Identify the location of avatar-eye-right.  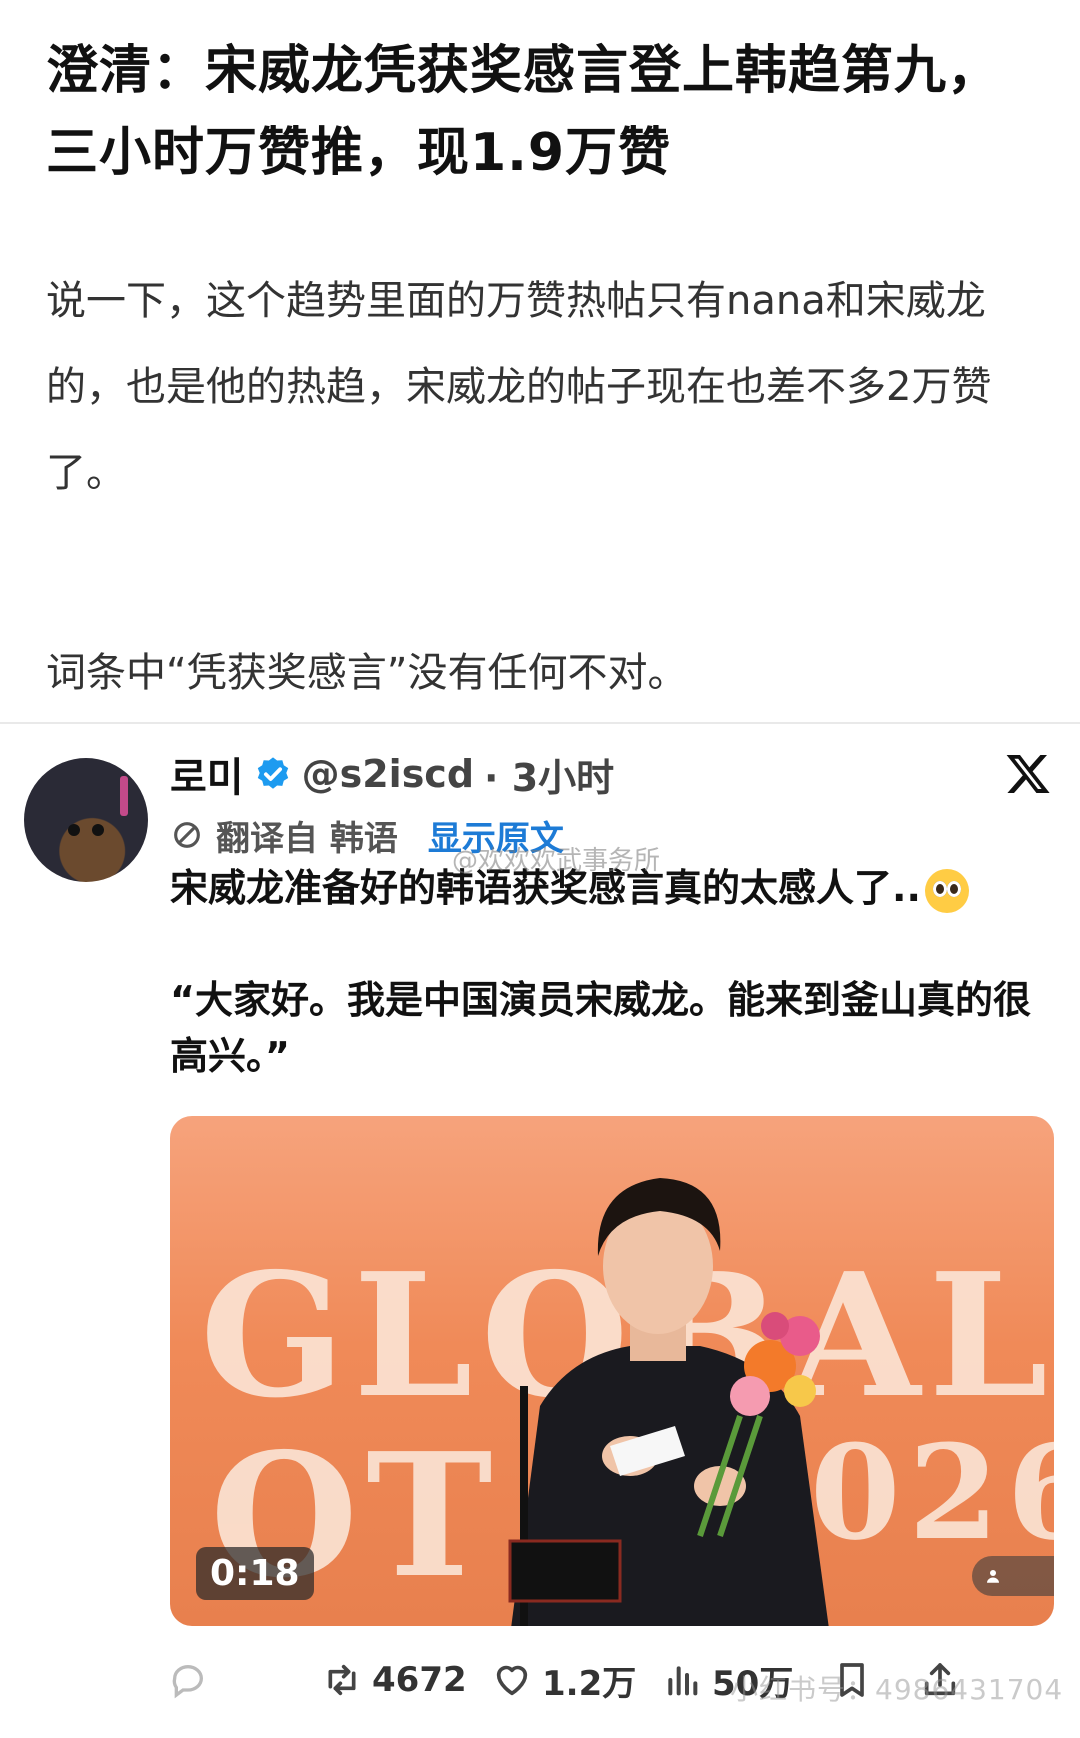
(98, 830).